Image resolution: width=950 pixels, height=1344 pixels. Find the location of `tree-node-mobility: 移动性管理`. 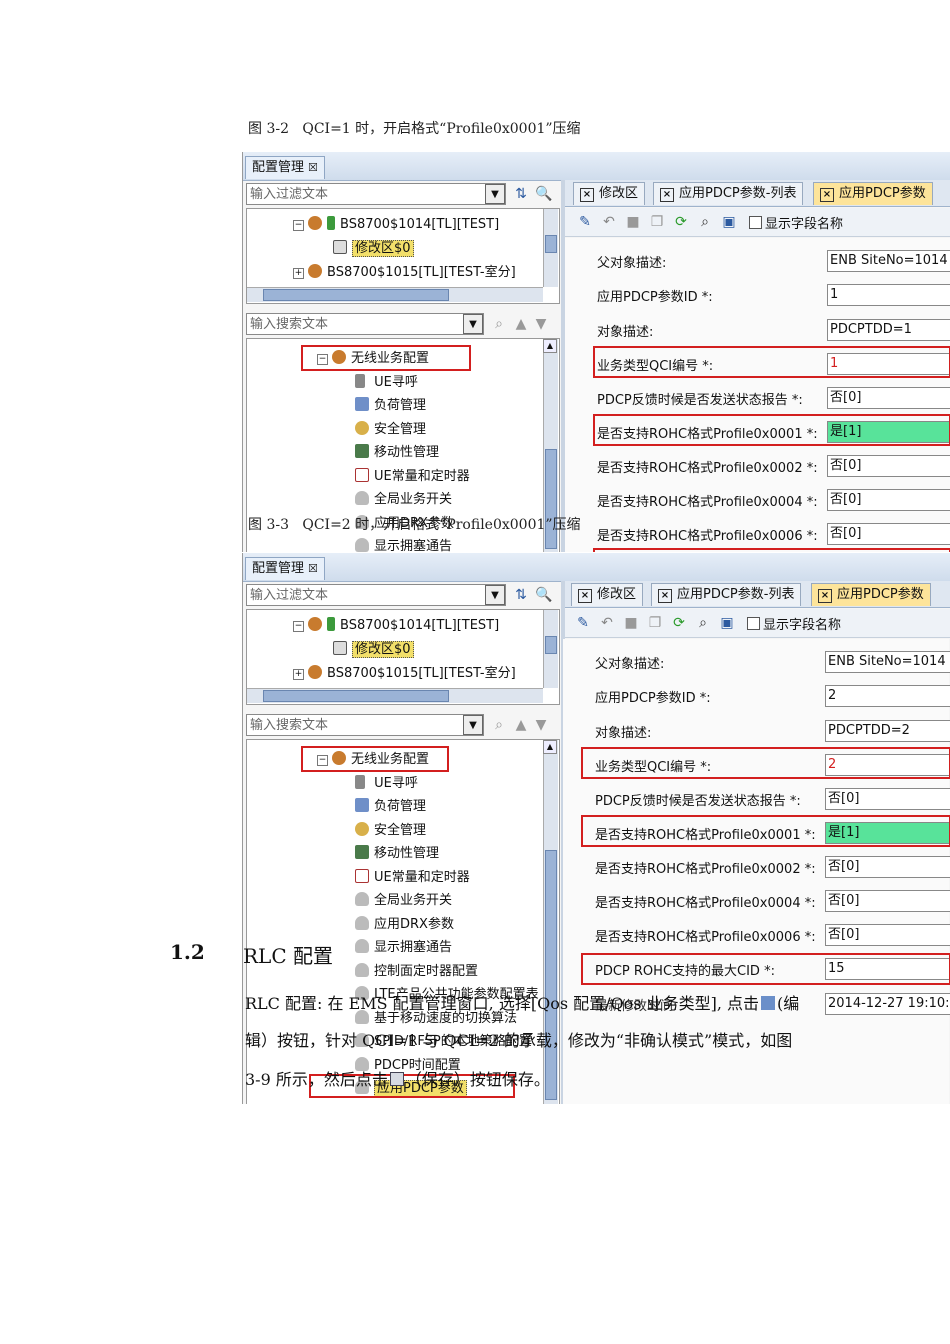

tree-node-mobility: 移动性管理 is located at coordinates (397, 854).